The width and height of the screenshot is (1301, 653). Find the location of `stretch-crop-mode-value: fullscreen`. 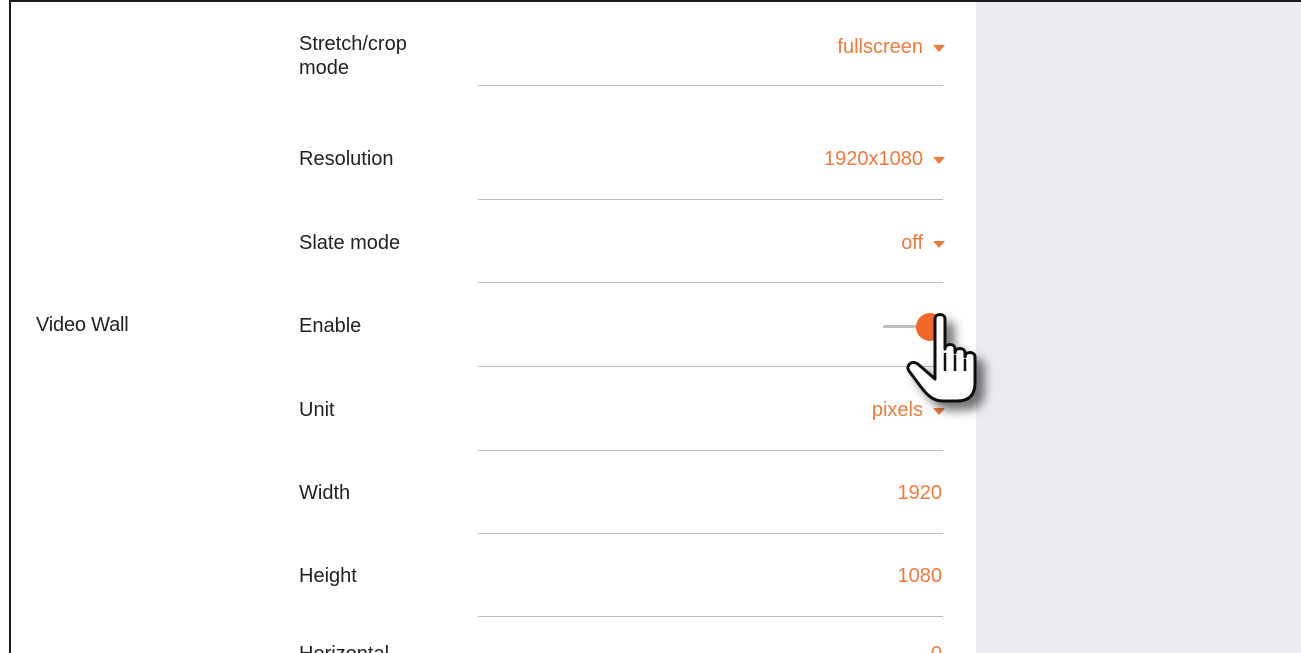

stretch-crop-mode-value: fullscreen is located at coordinates (880, 47).